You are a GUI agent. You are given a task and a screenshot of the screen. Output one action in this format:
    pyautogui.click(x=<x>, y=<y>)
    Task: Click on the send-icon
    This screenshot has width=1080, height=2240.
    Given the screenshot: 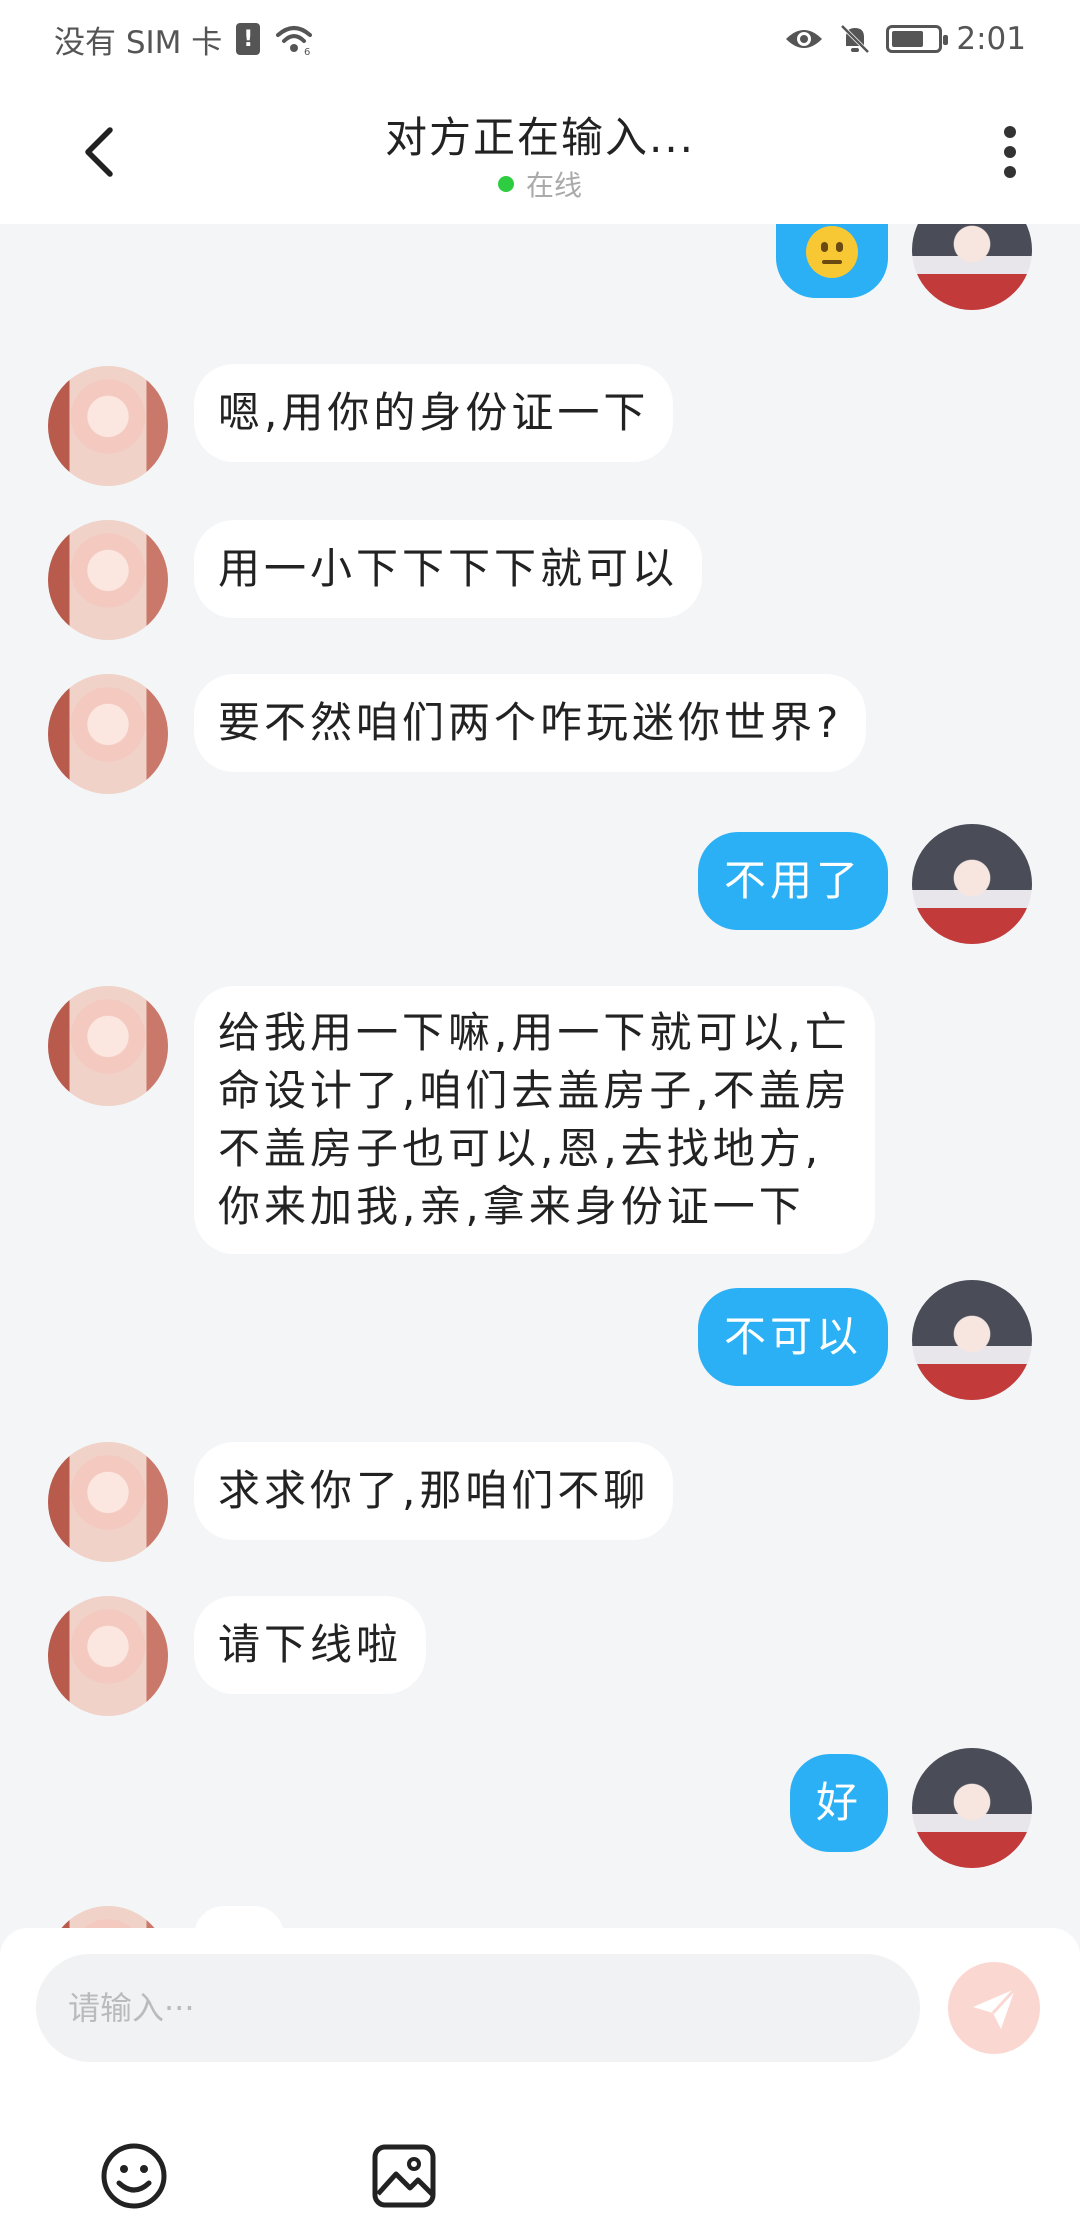 What is the action you would take?
    pyautogui.click(x=995, y=2008)
    